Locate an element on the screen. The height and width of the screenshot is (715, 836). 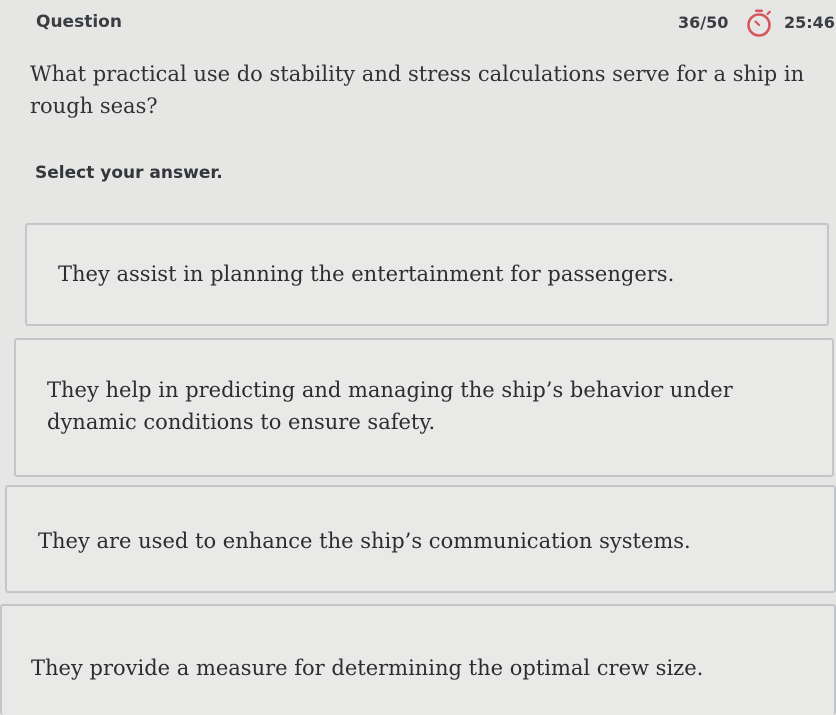
question-progress: 36/50 is located at coordinates (703, 22).